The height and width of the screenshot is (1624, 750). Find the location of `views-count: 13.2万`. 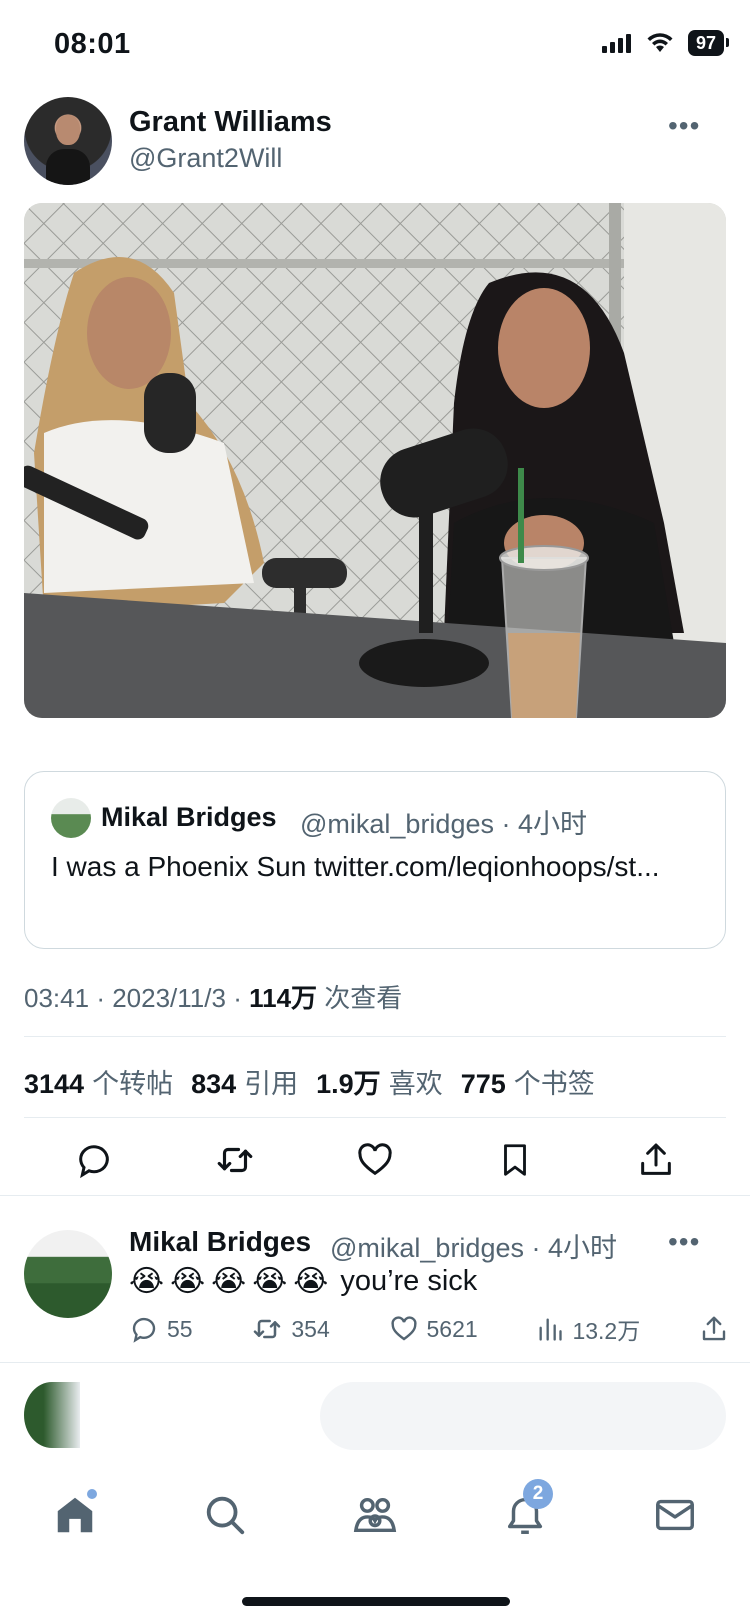

views-count: 13.2万 is located at coordinates (606, 1331).